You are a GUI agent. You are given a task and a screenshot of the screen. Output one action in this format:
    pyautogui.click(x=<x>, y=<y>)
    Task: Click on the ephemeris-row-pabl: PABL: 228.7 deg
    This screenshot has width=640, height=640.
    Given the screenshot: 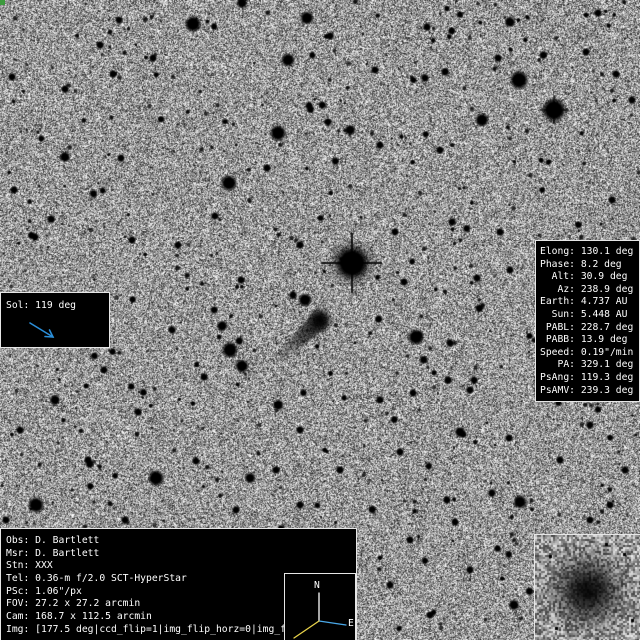 What is the action you would take?
    pyautogui.click(x=589, y=328)
    